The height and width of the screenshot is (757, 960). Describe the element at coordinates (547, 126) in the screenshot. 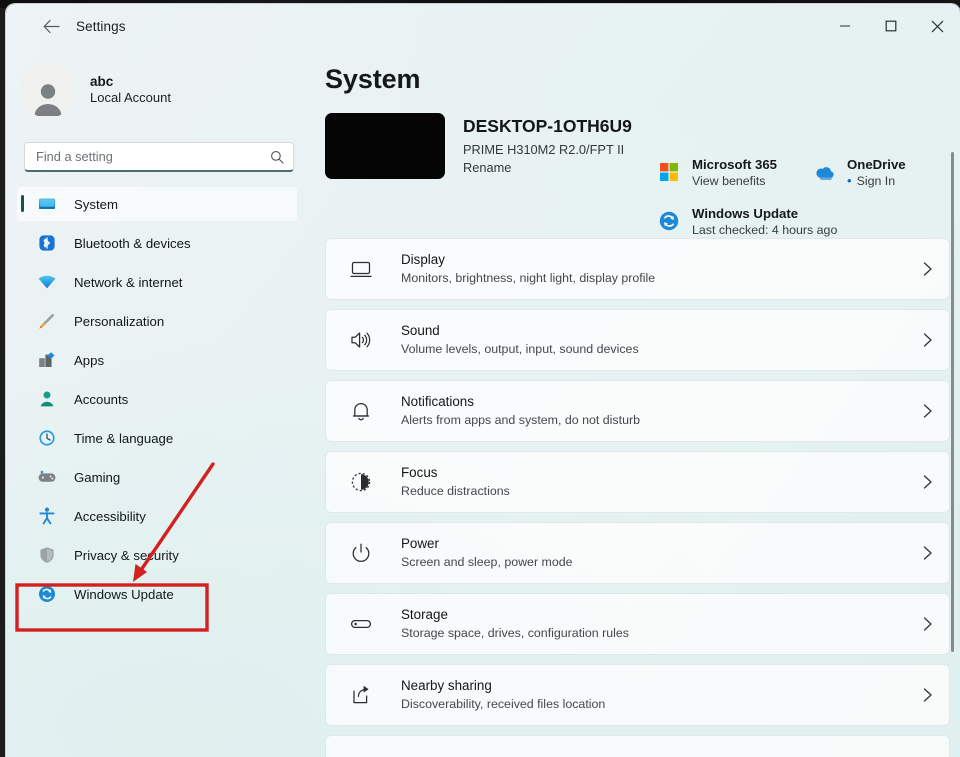

I see `device-name: DESKTOP-1OTH6U9` at that location.